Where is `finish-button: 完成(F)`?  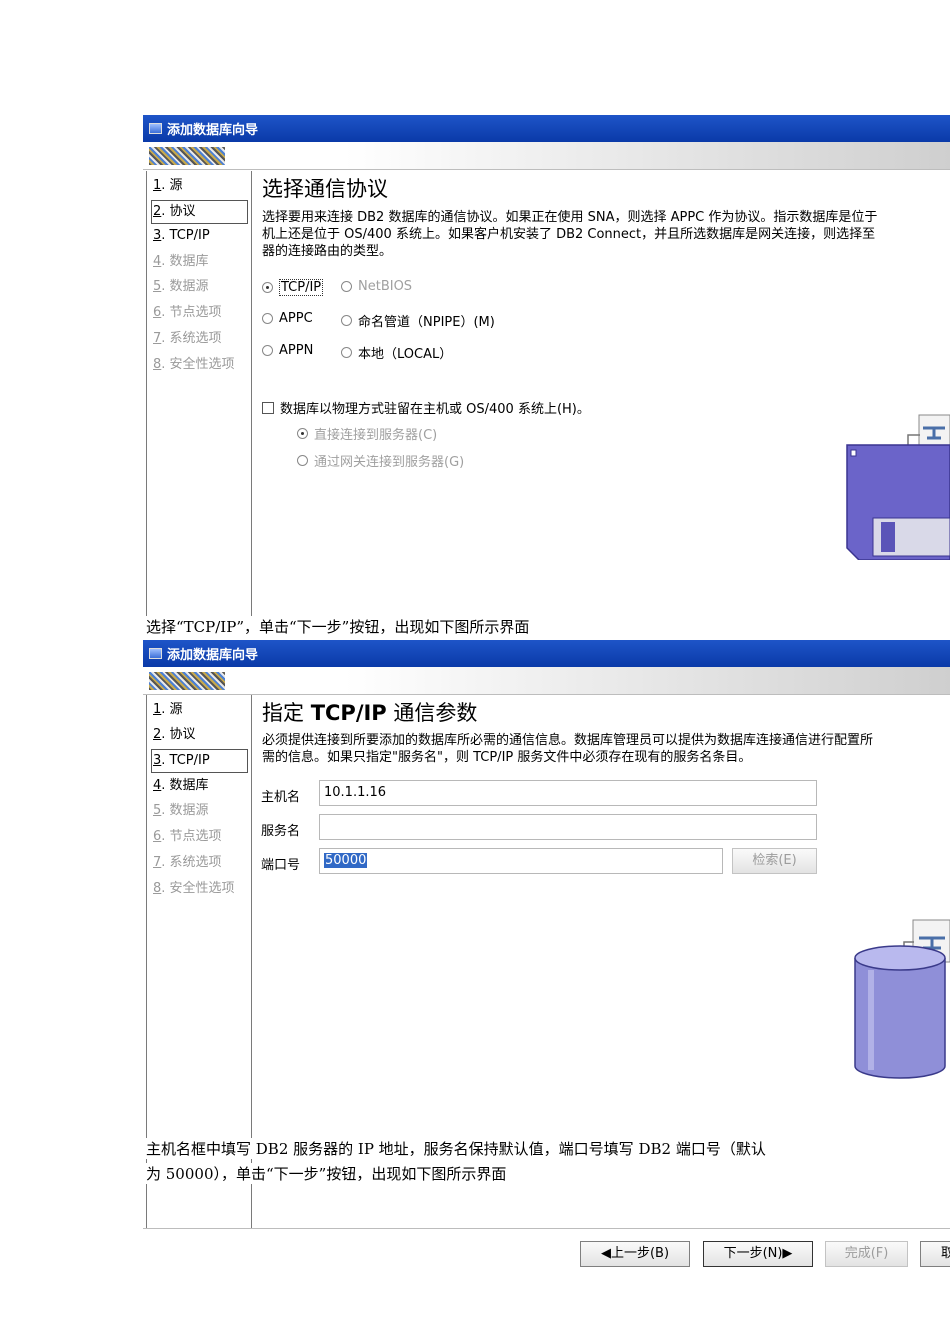 finish-button: 完成(F) is located at coordinates (866, 1254).